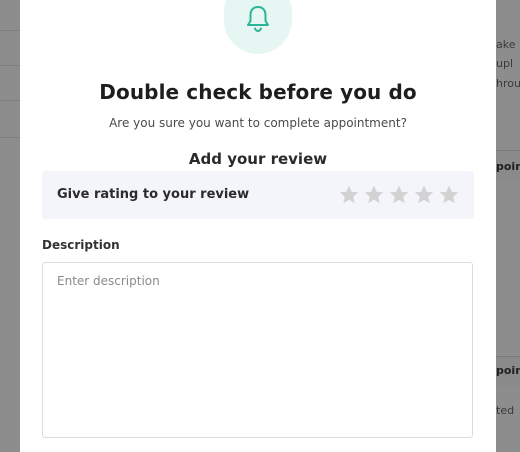 This screenshot has width=520, height=452. What do you see at coordinates (10, 226) in the screenshot?
I see `background-page-left` at bounding box center [10, 226].